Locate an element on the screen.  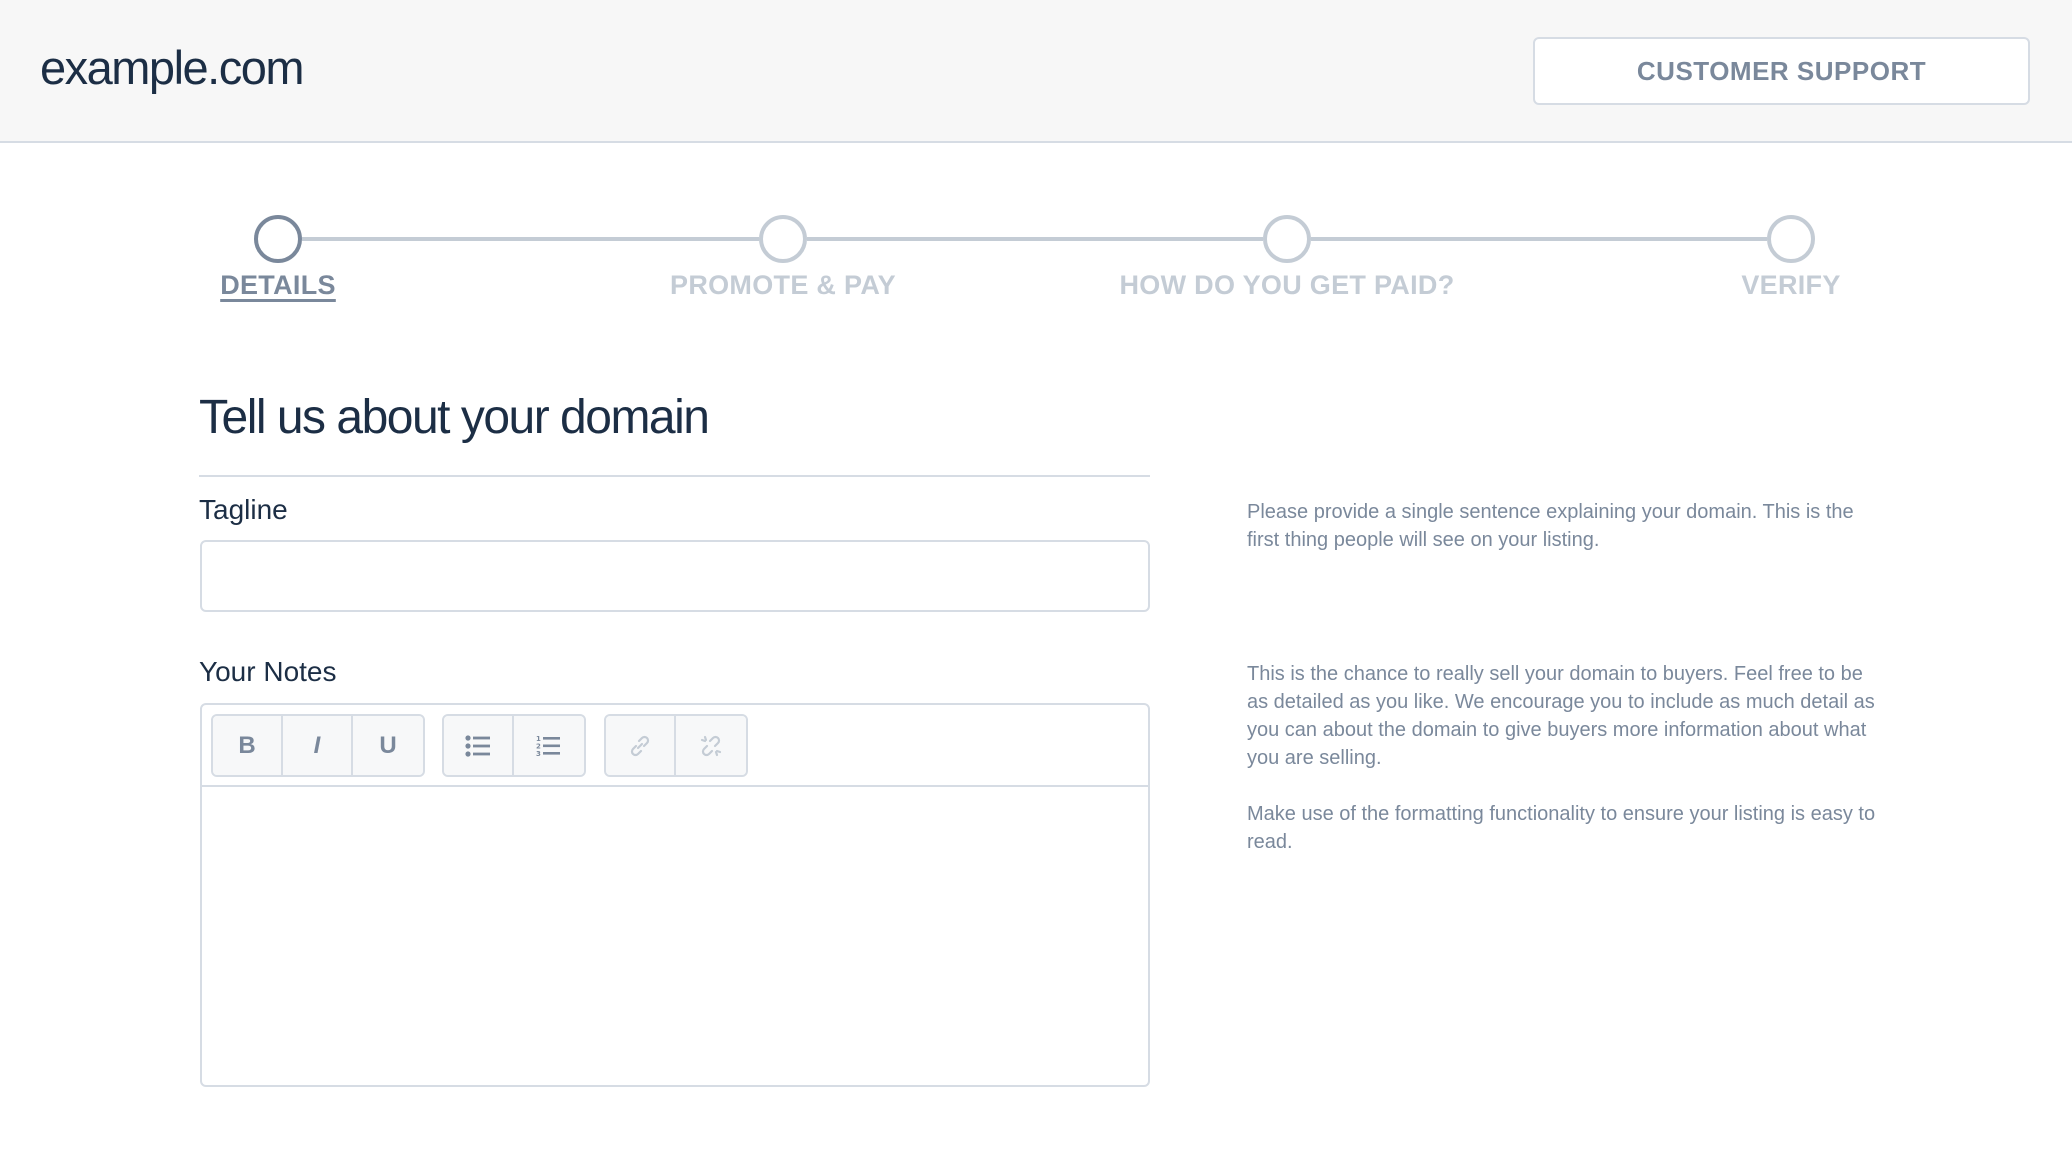
bold-button: B is located at coordinates (248, 745).